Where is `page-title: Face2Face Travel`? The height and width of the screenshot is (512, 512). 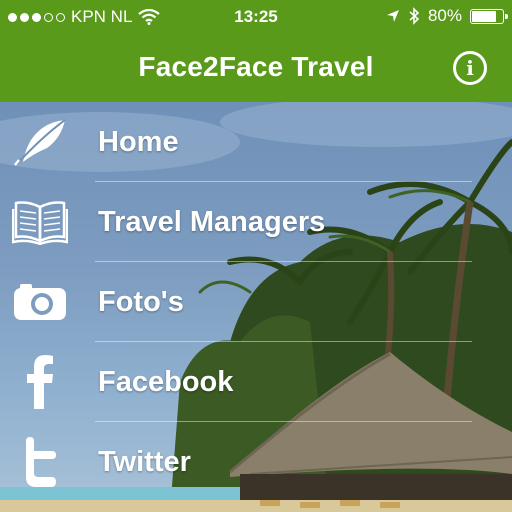 page-title: Face2Face Travel is located at coordinates (256, 66).